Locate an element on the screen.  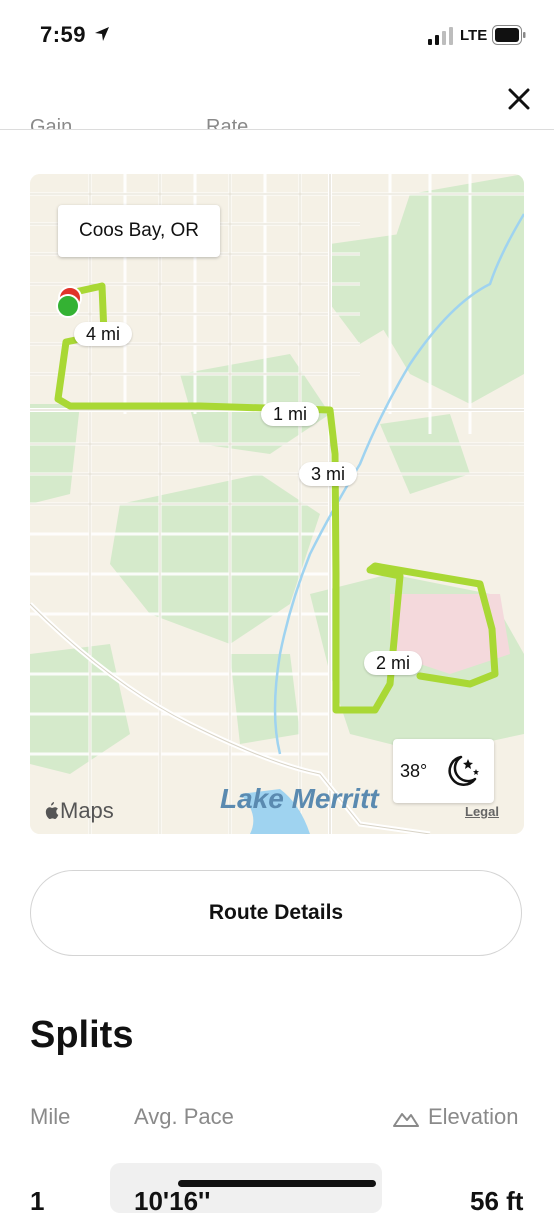
splits-col-elevation: Elevation is located at coordinates (473, 1116).